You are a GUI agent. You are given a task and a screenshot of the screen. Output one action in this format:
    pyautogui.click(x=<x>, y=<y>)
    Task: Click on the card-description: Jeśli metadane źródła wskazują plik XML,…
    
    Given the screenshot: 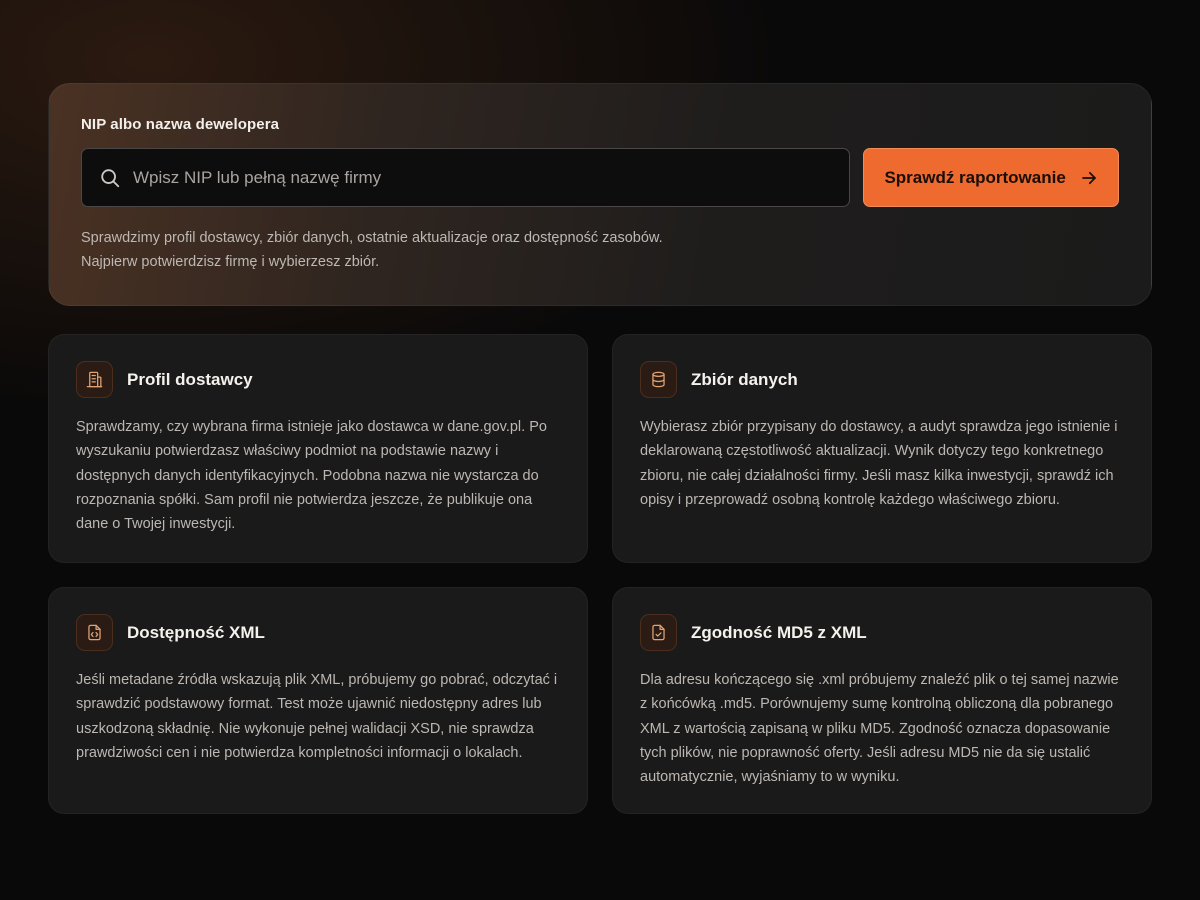 What is the action you would take?
    pyautogui.click(x=317, y=716)
    